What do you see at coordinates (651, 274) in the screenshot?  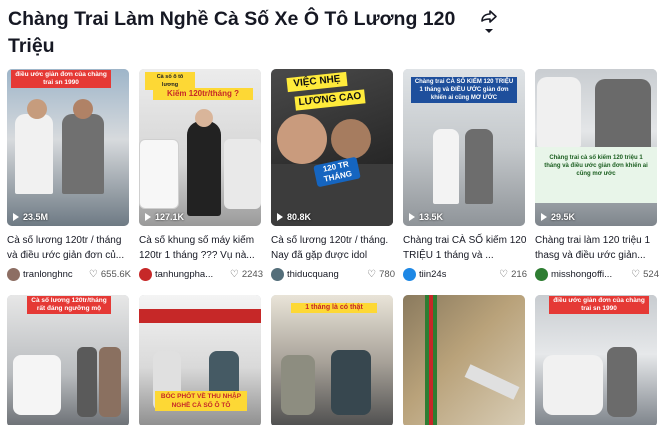 I see `like-count: 524` at bounding box center [651, 274].